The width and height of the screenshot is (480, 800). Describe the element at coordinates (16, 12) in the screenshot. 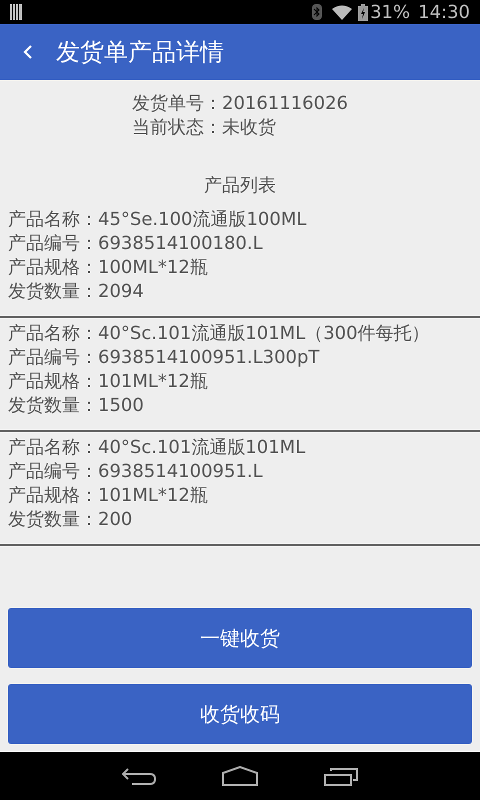

I see `notification-icon` at that location.